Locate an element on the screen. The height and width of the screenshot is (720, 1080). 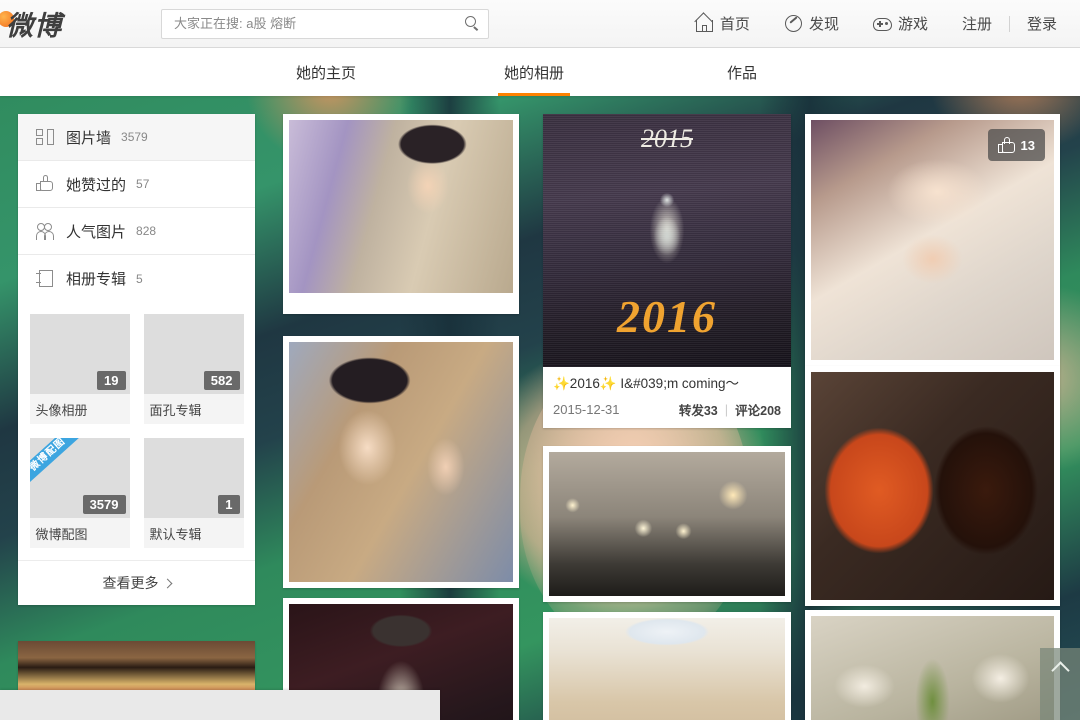
photo-comment-count: 评论208 is located at coordinates (758, 409).